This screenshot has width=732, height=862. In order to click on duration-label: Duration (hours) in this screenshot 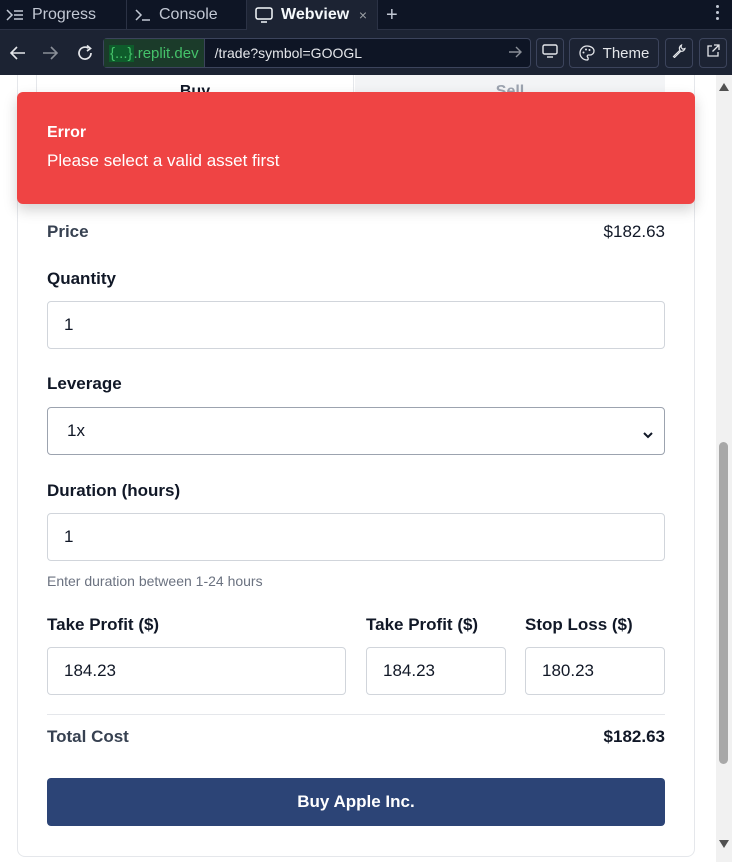, I will do `click(114, 490)`.